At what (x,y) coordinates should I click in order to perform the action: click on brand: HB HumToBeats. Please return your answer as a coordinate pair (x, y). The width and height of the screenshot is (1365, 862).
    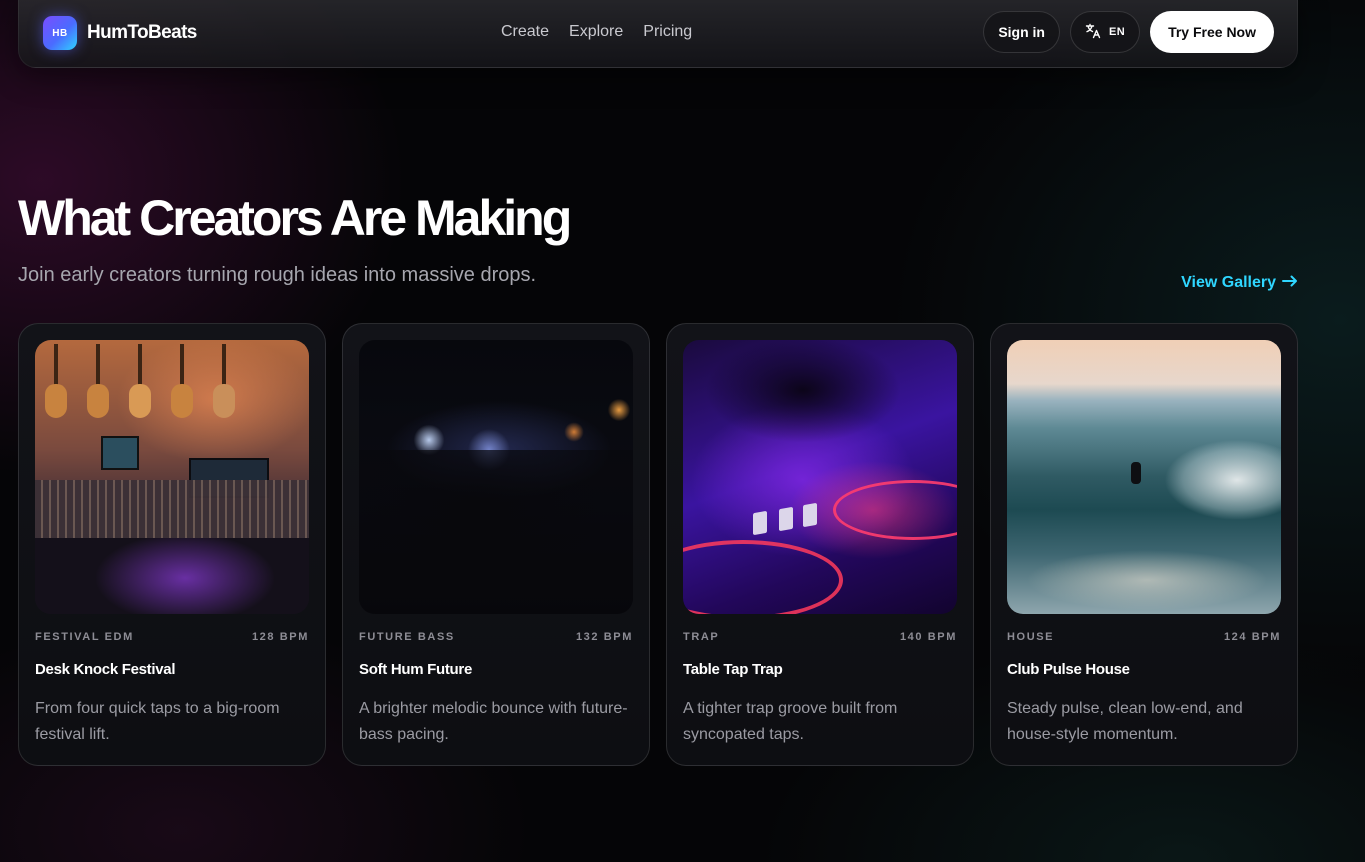
    Looking at the image, I should click on (120, 33).